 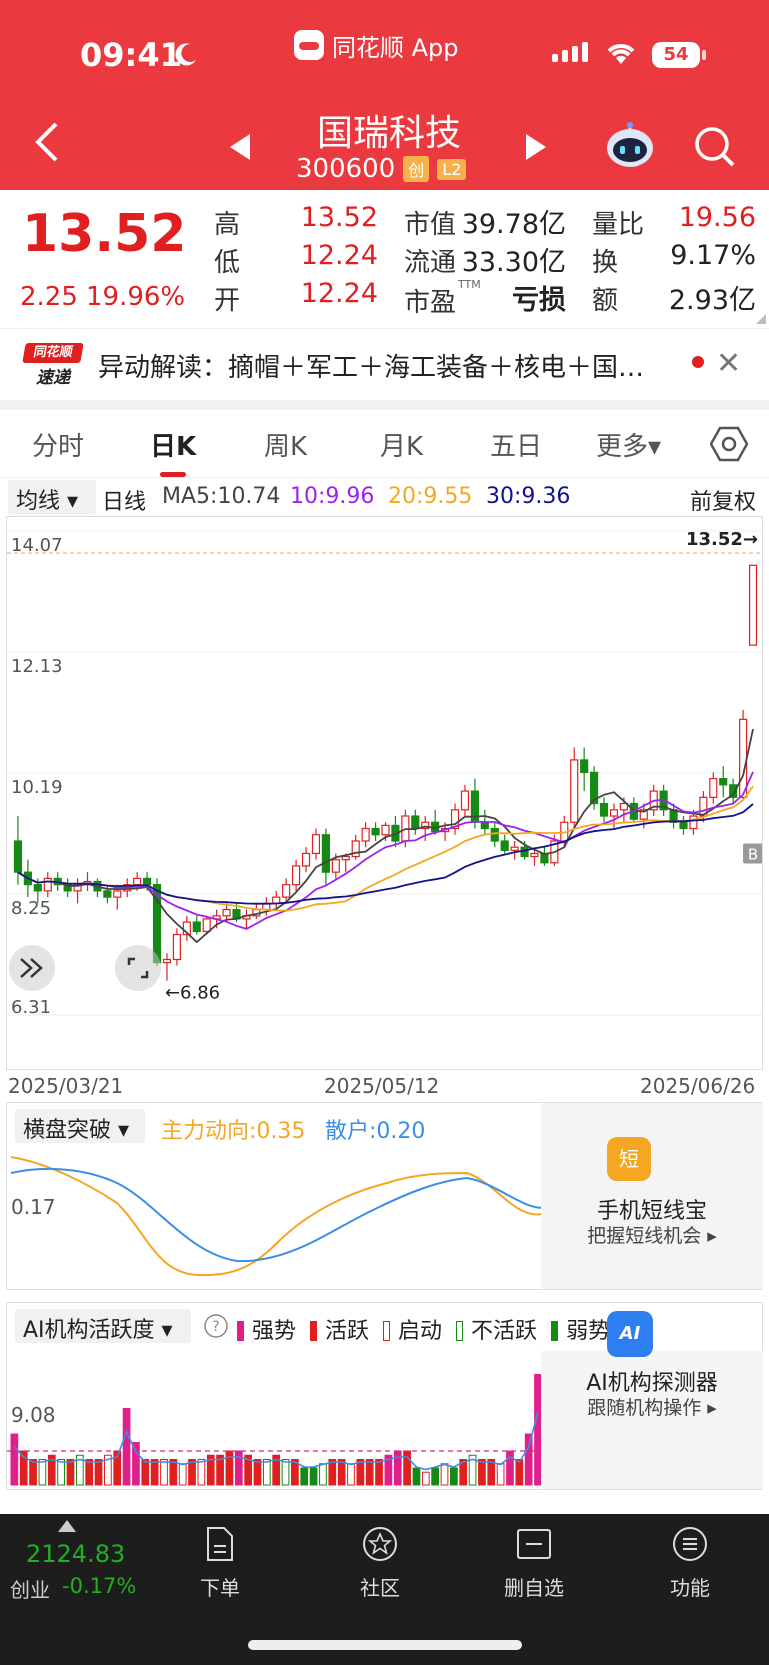 I want to click on help-icon: ?, so click(x=216, y=1326).